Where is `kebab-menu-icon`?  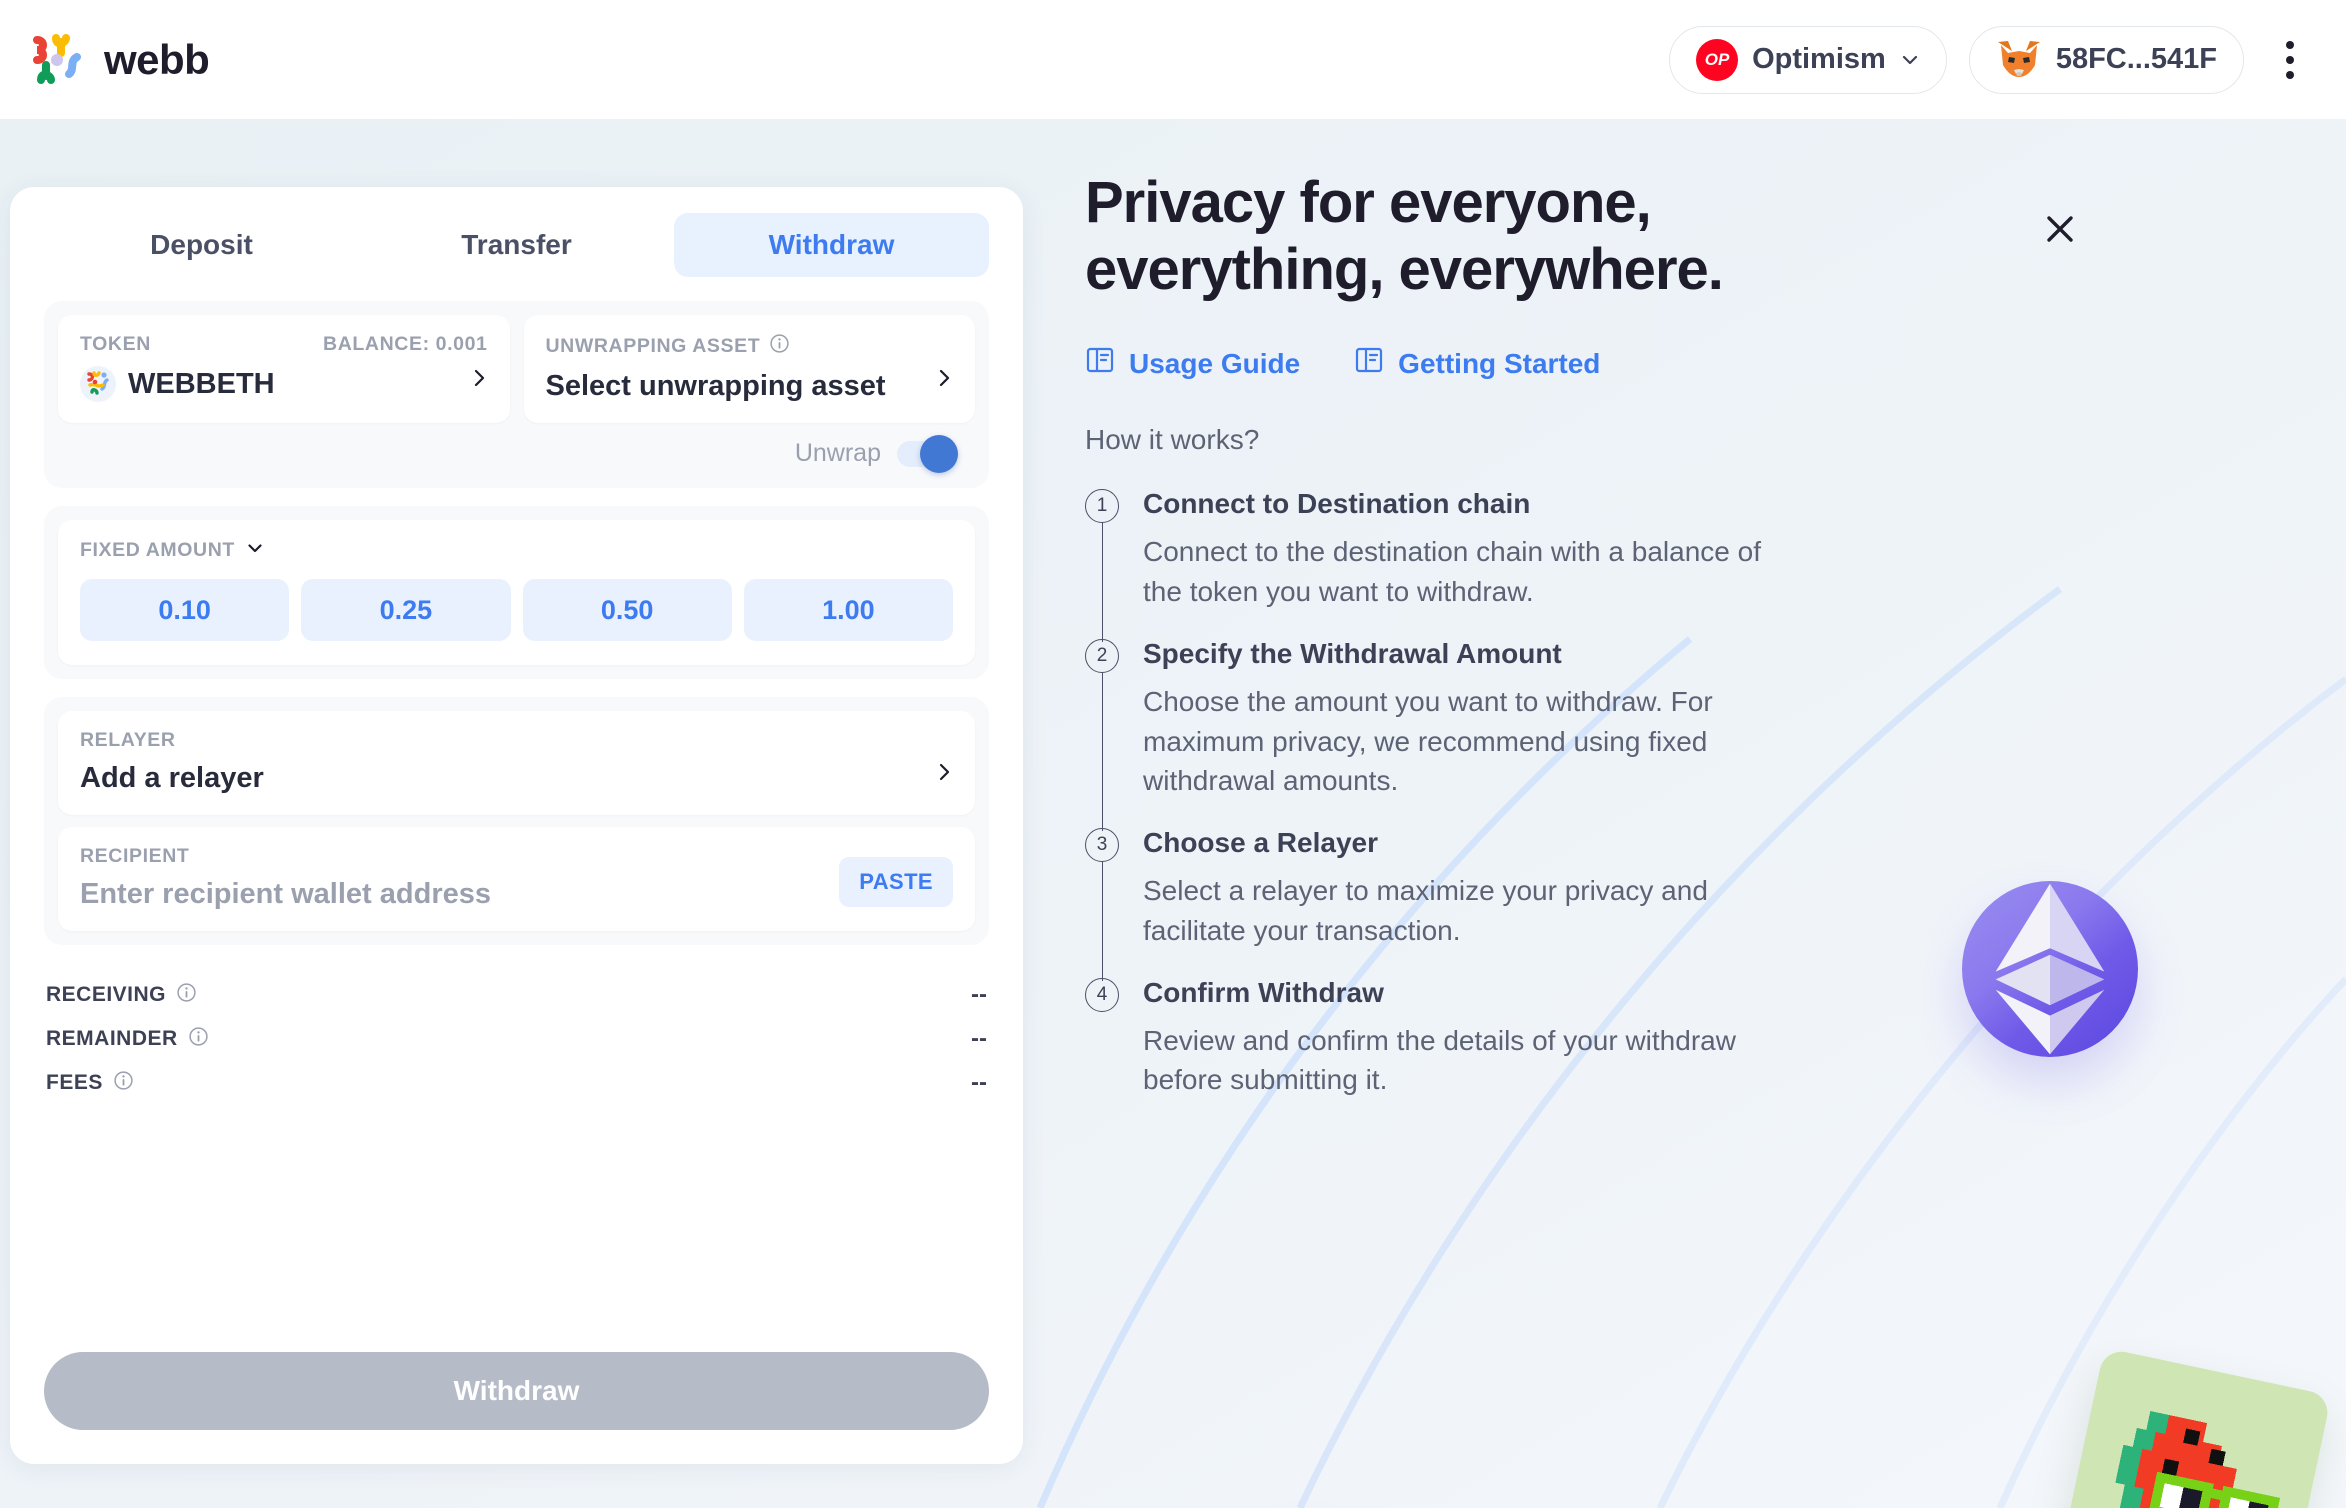
kebab-menu-icon is located at coordinates (2290, 60).